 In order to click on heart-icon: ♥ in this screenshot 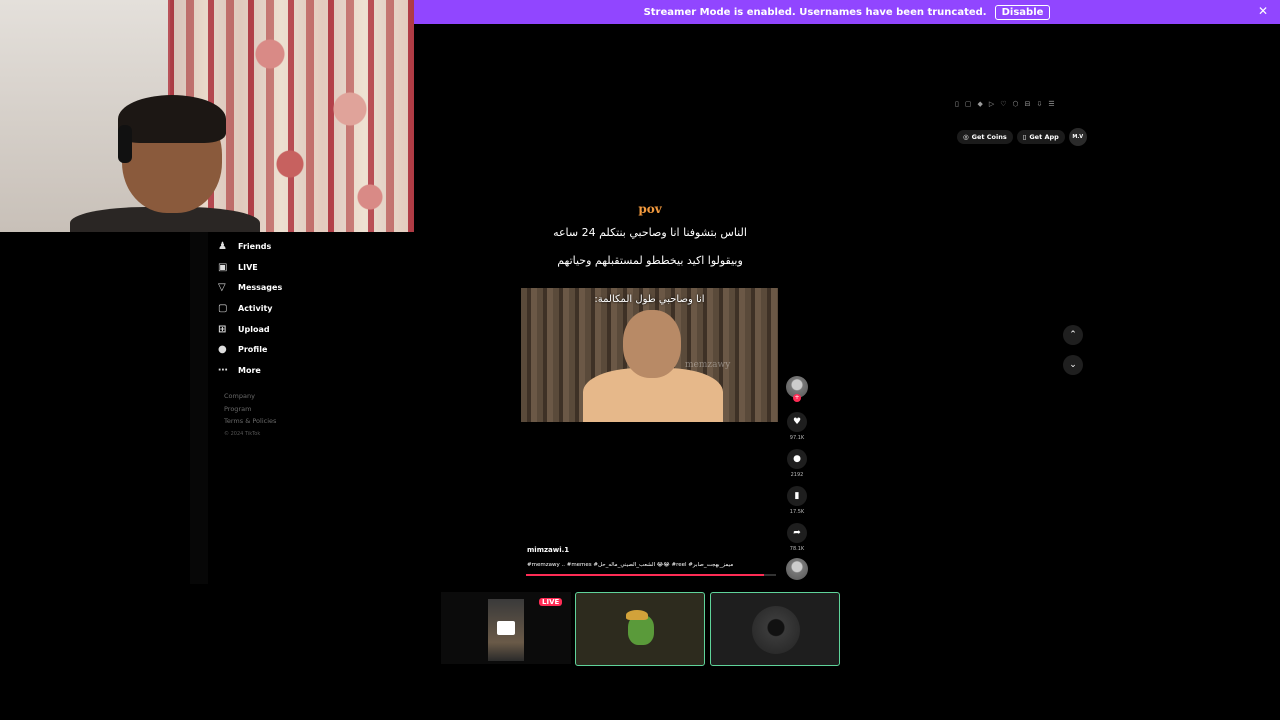, I will do `click(797, 422)`.